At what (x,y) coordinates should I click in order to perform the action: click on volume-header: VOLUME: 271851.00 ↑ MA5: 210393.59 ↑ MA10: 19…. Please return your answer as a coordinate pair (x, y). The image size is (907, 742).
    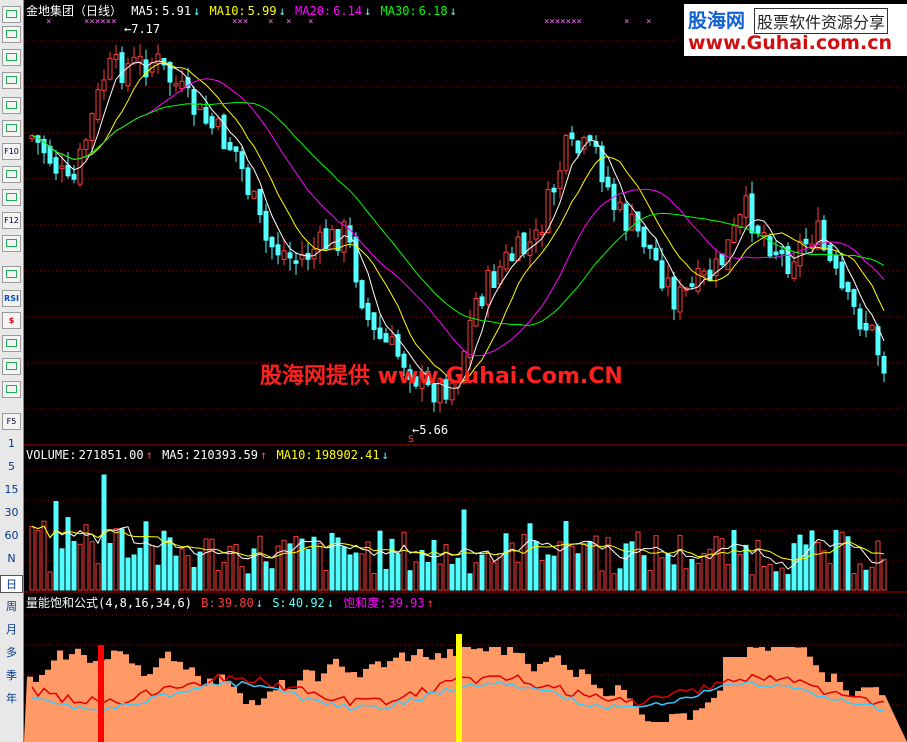
    Looking at the image, I should click on (208, 455).